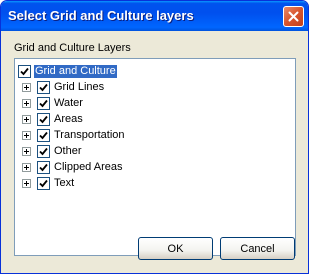  I want to click on tree-item-label: Transportation, so click(89, 135).